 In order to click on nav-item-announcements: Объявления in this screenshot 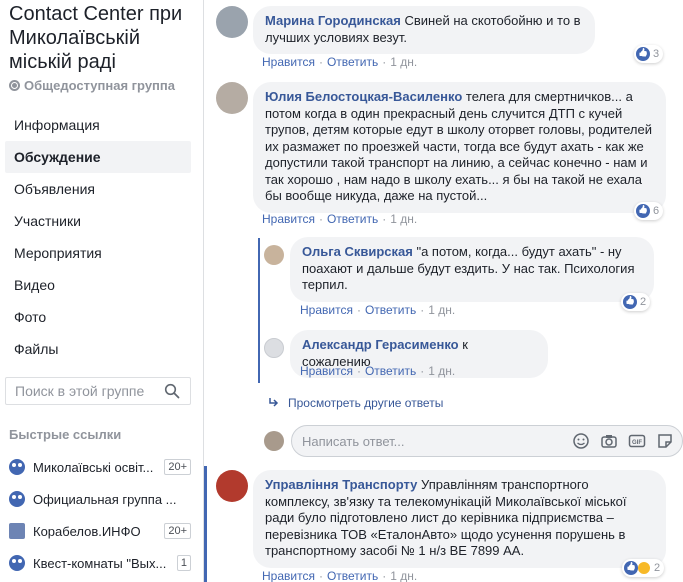, I will do `click(98, 189)`.